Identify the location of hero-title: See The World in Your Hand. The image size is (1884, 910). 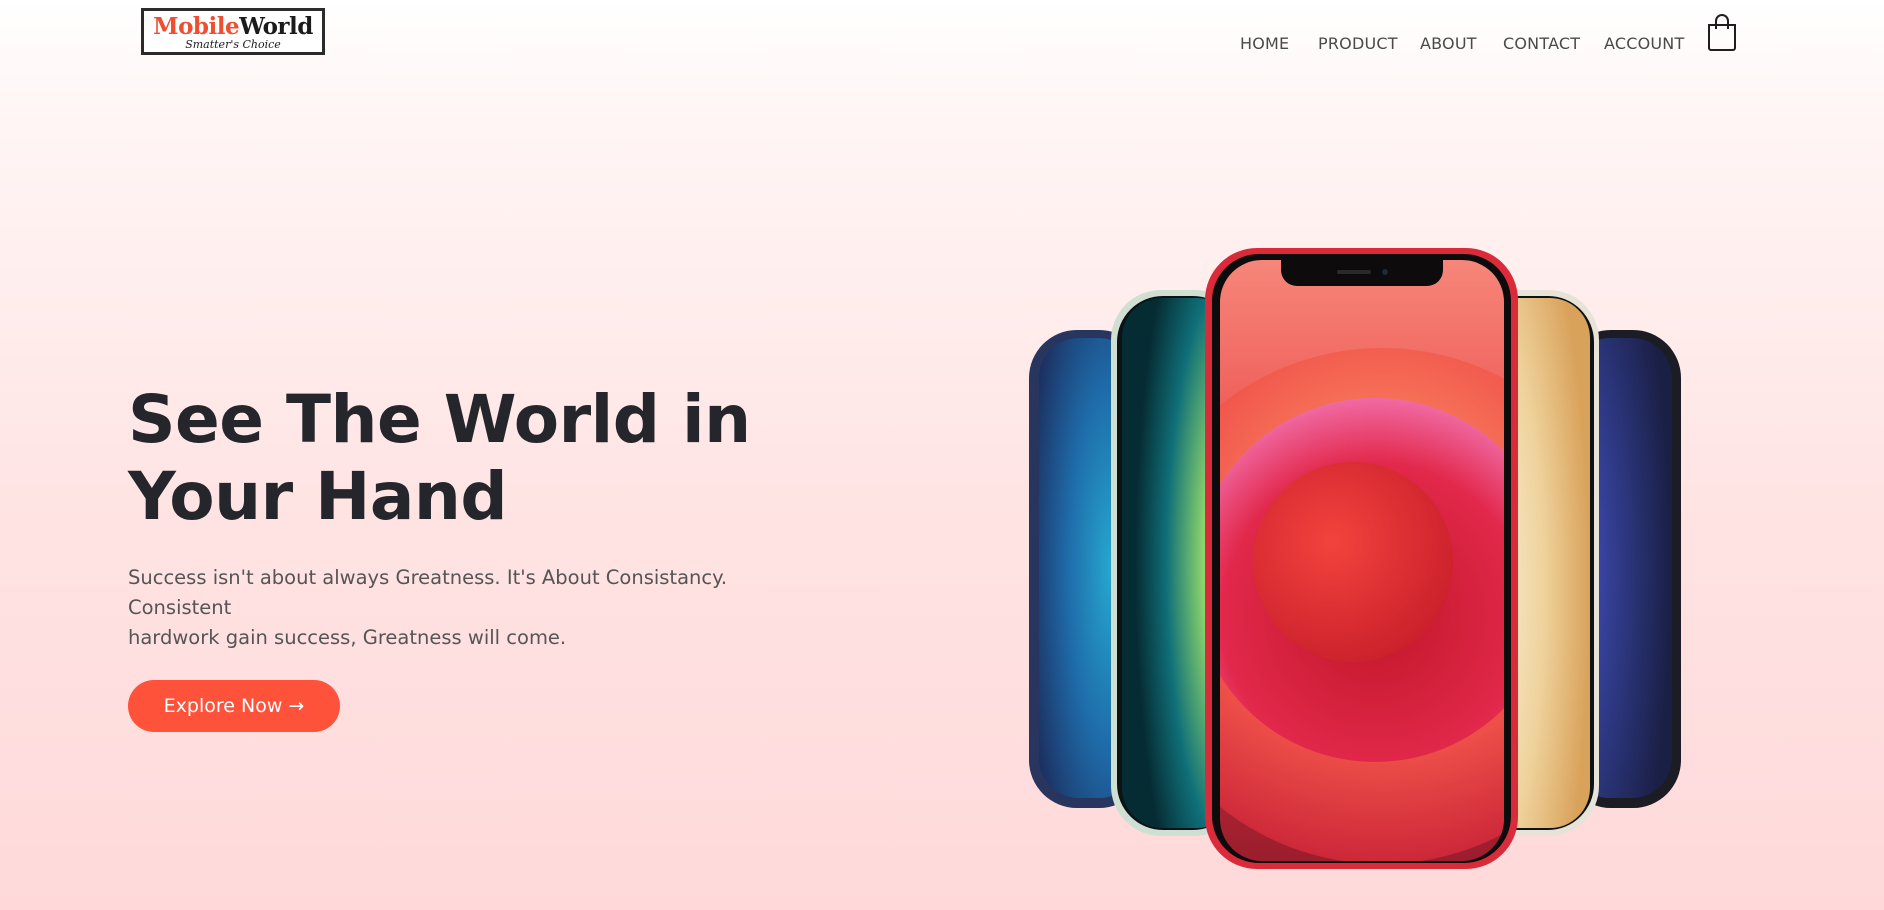
(488, 458).